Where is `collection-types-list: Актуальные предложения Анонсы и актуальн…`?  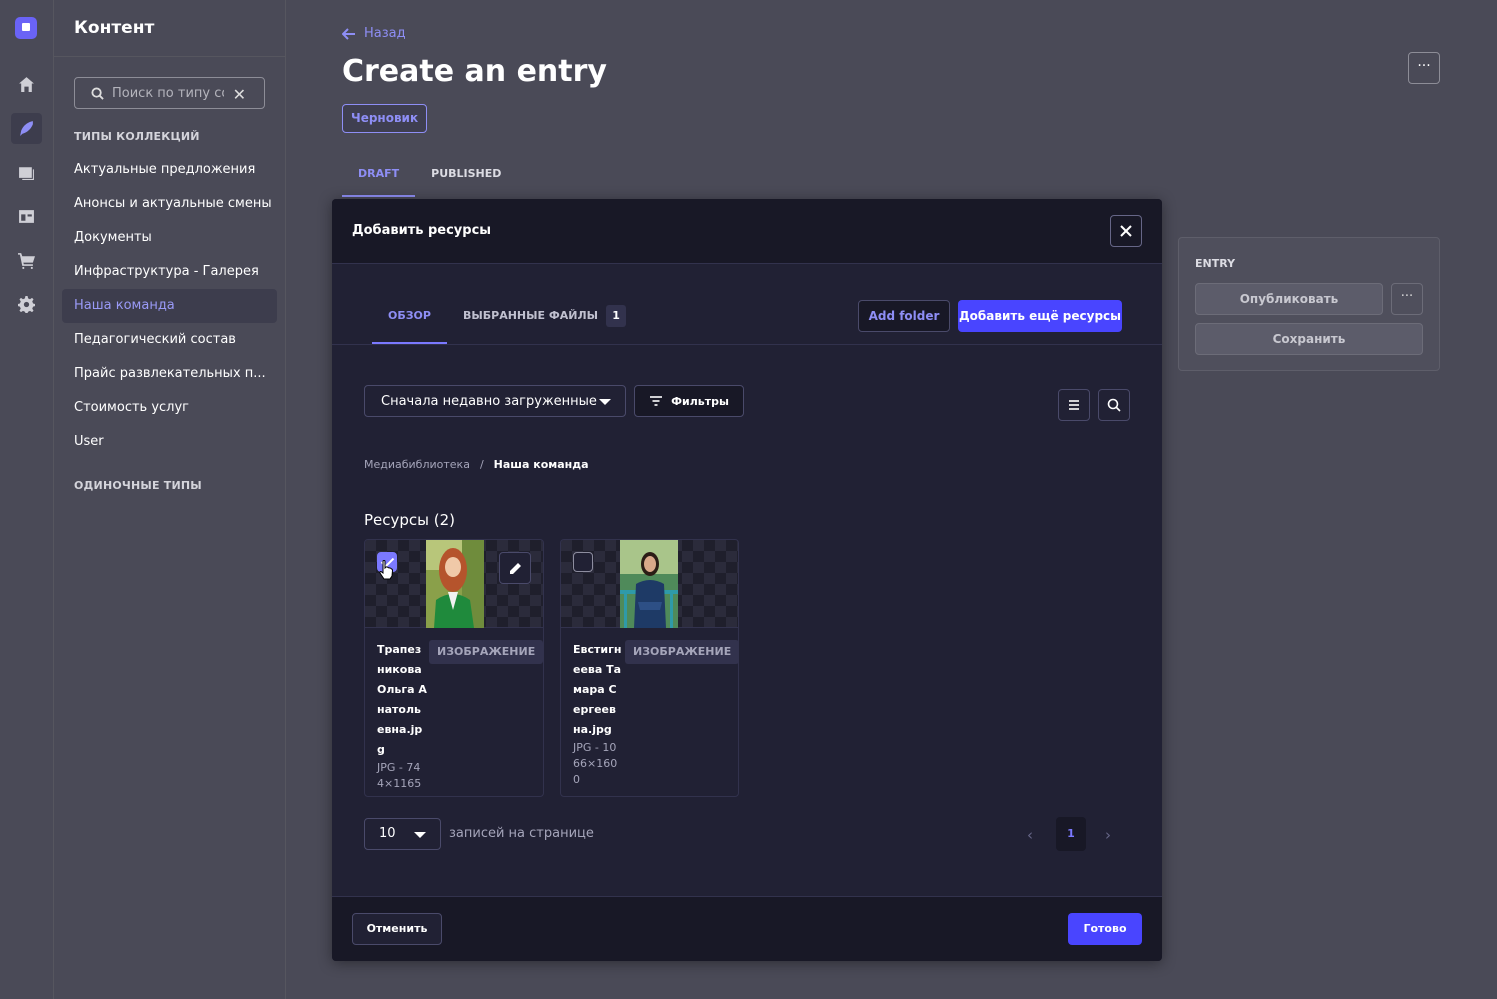 collection-types-list: Актуальные предложения Анонсы и актуальн… is located at coordinates (169, 306).